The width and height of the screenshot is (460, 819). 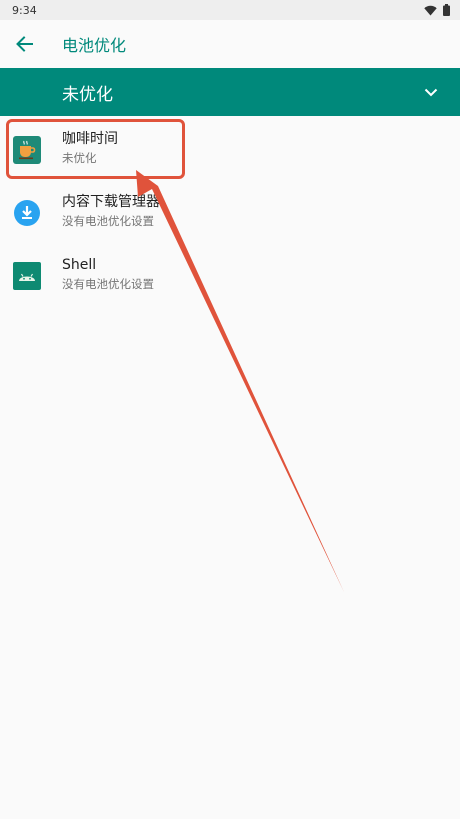 I want to click on app-row-coffee: 咖啡时间 未优化, so click(x=230, y=149).